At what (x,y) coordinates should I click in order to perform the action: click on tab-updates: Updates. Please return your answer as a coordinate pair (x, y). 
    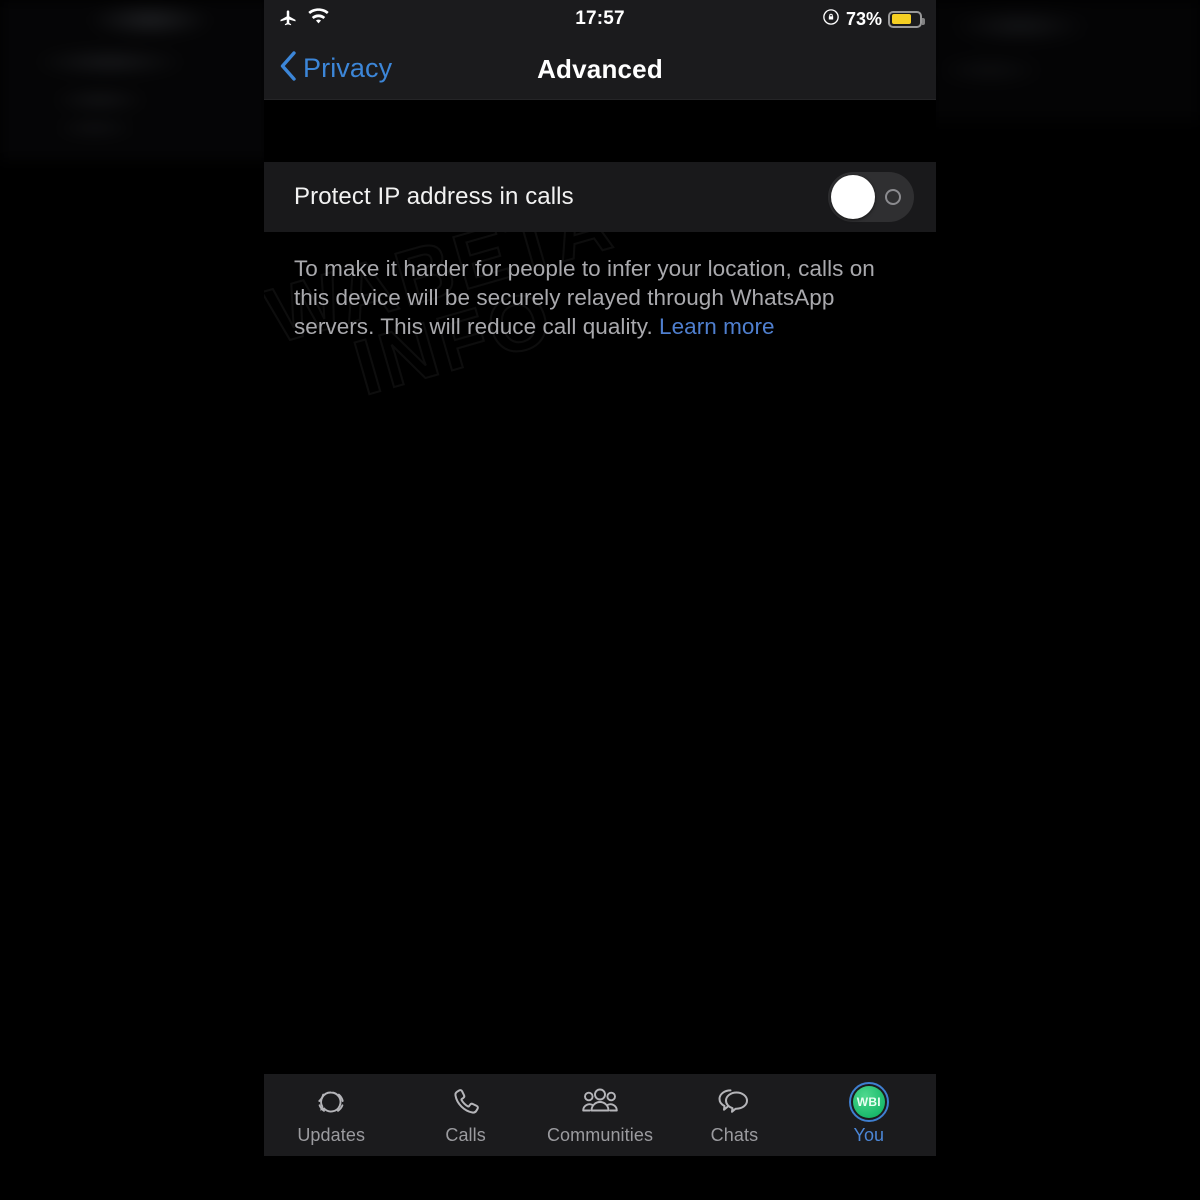
    Looking at the image, I should click on (331, 1114).